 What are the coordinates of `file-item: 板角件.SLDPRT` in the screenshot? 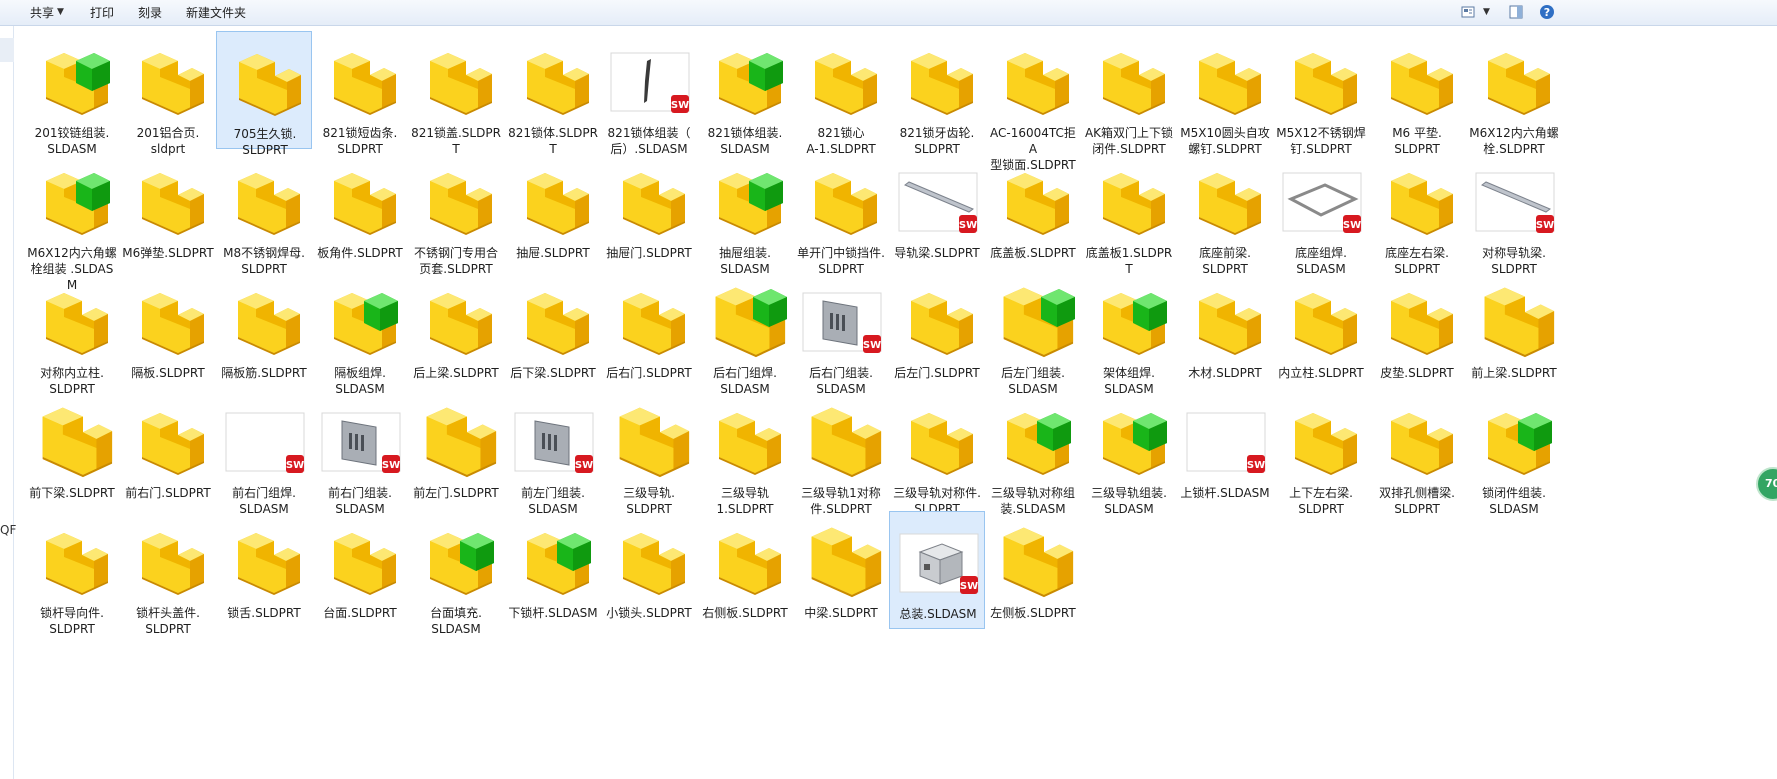 It's located at (360, 210).